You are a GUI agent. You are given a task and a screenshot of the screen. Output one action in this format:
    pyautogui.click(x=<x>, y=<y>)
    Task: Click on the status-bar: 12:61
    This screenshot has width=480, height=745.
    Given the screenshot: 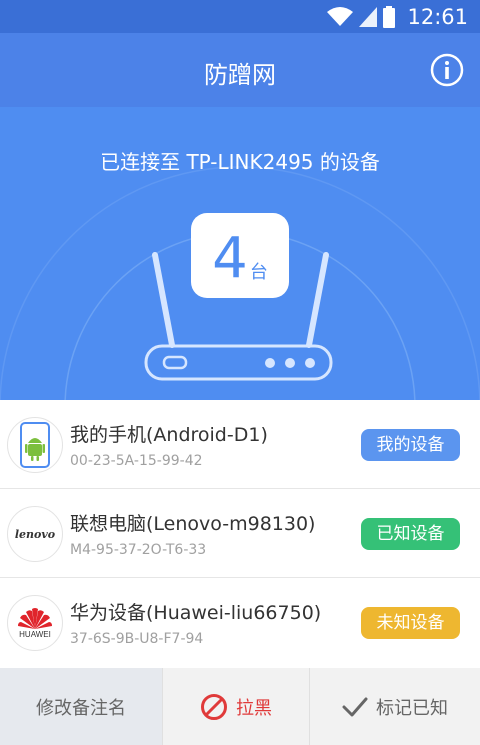 What is the action you would take?
    pyautogui.click(x=240, y=16)
    